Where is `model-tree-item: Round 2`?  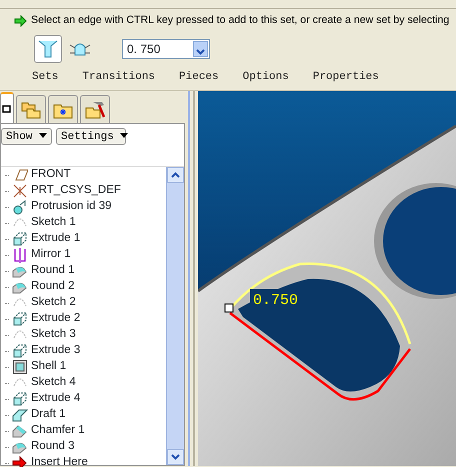 model-tree-item: Round 2 is located at coordinates (52, 287).